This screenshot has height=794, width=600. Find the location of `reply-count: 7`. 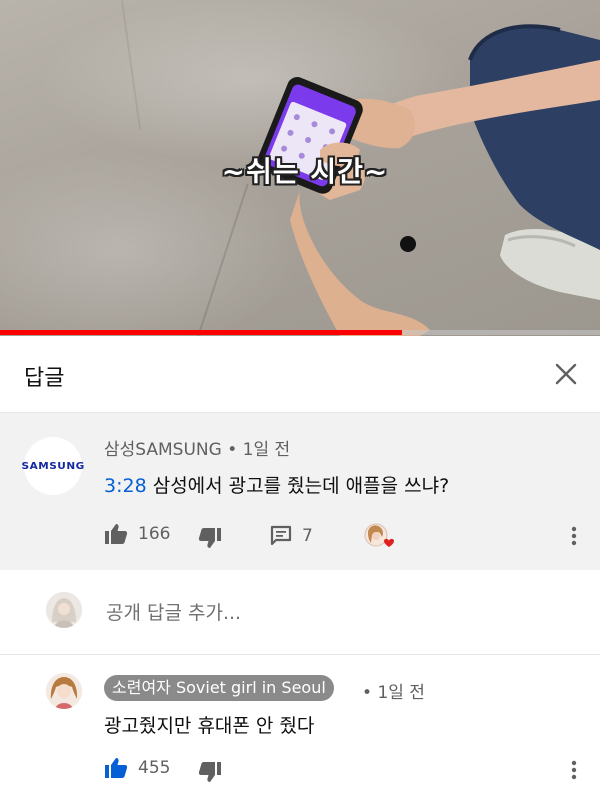

reply-count: 7 is located at coordinates (307, 536).